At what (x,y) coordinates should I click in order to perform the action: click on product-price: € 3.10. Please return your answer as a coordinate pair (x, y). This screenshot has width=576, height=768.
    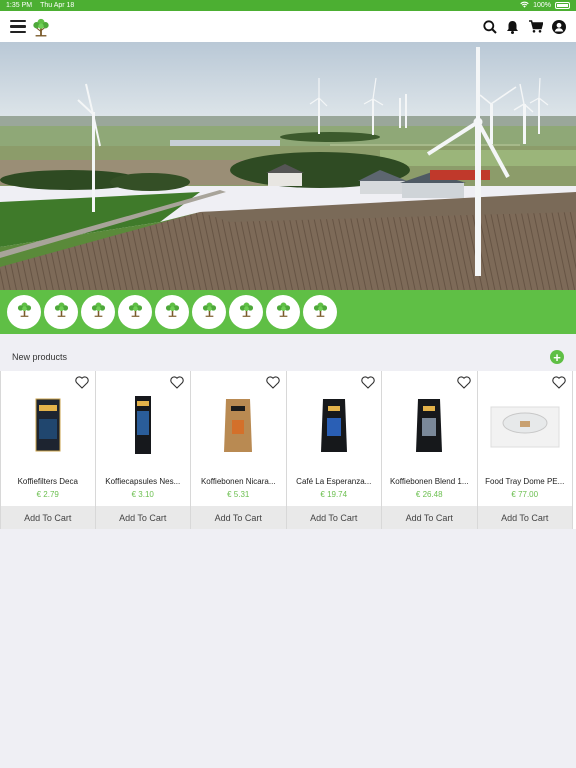
    Looking at the image, I should click on (142, 494).